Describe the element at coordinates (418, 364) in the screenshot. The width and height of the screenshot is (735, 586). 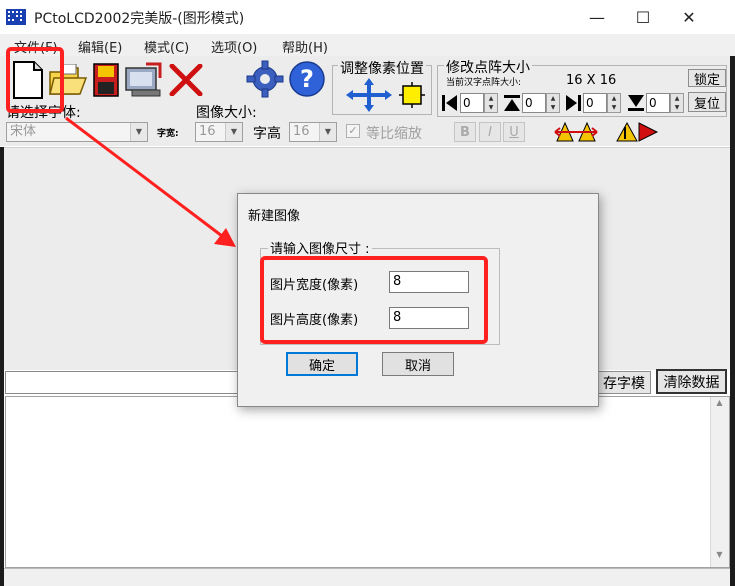
I see `cancel-button: 取消` at that location.